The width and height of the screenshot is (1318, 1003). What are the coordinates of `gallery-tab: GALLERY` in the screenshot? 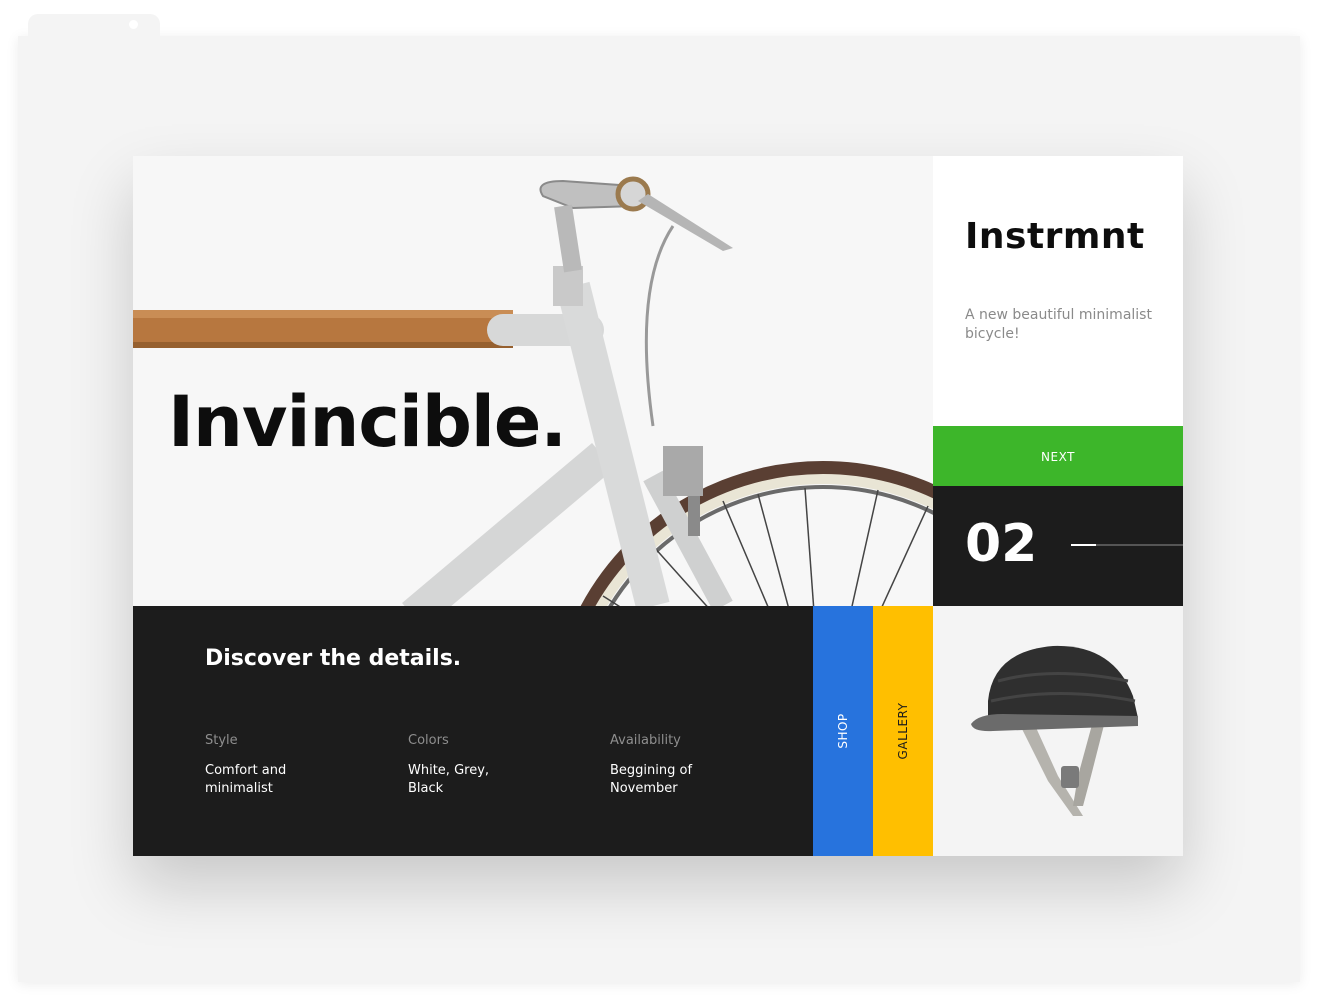 It's located at (903, 731).